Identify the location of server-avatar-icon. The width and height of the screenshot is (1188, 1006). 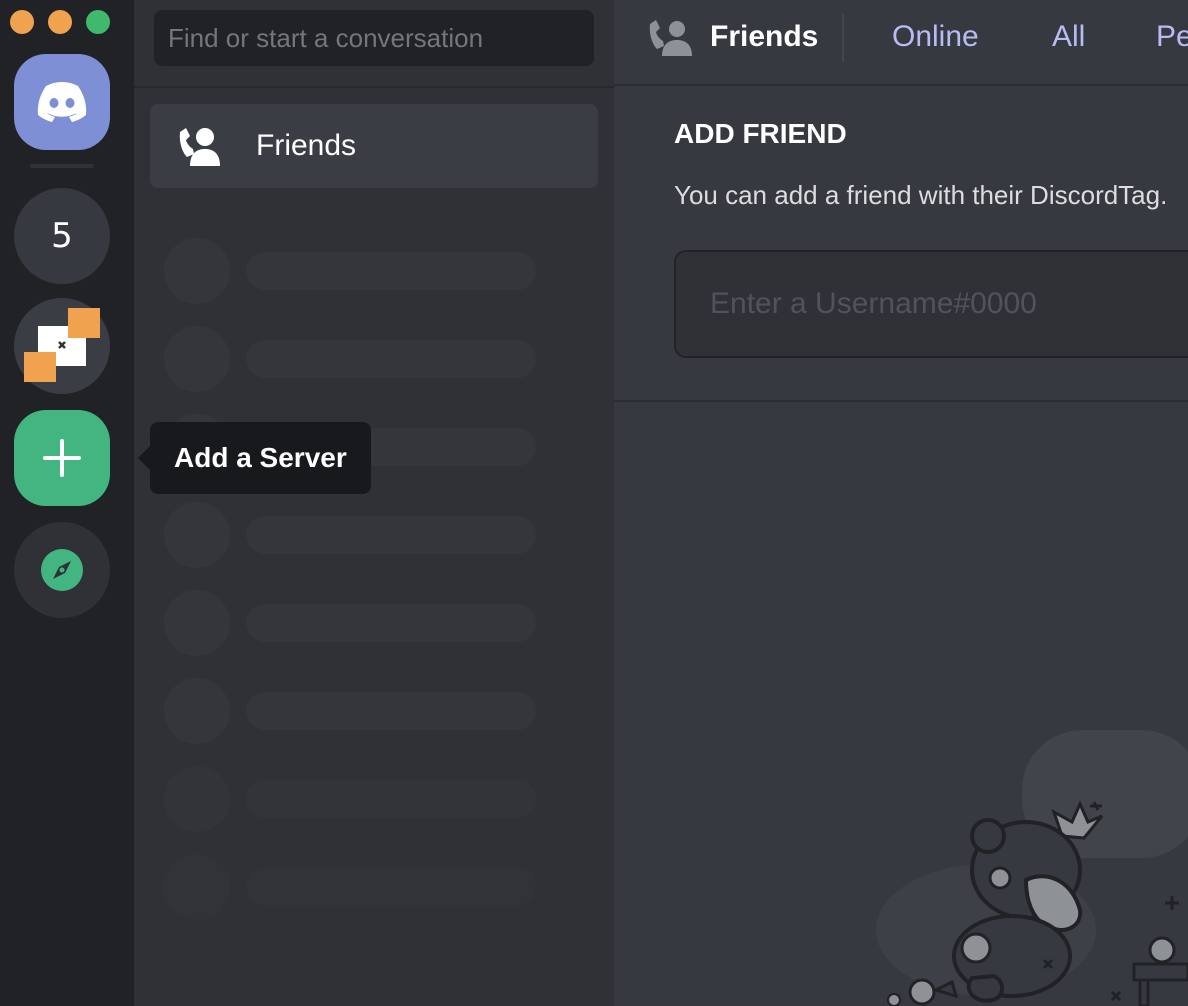
(62, 345).